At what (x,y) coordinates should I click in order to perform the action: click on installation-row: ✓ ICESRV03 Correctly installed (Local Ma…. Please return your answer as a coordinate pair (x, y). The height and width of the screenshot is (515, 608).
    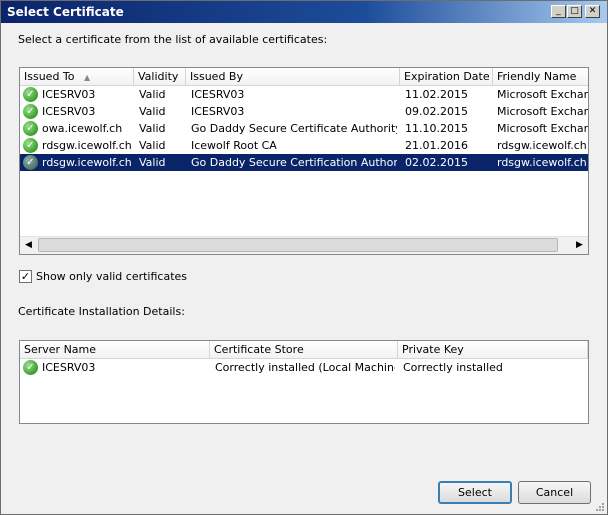
    Looking at the image, I should click on (304, 367).